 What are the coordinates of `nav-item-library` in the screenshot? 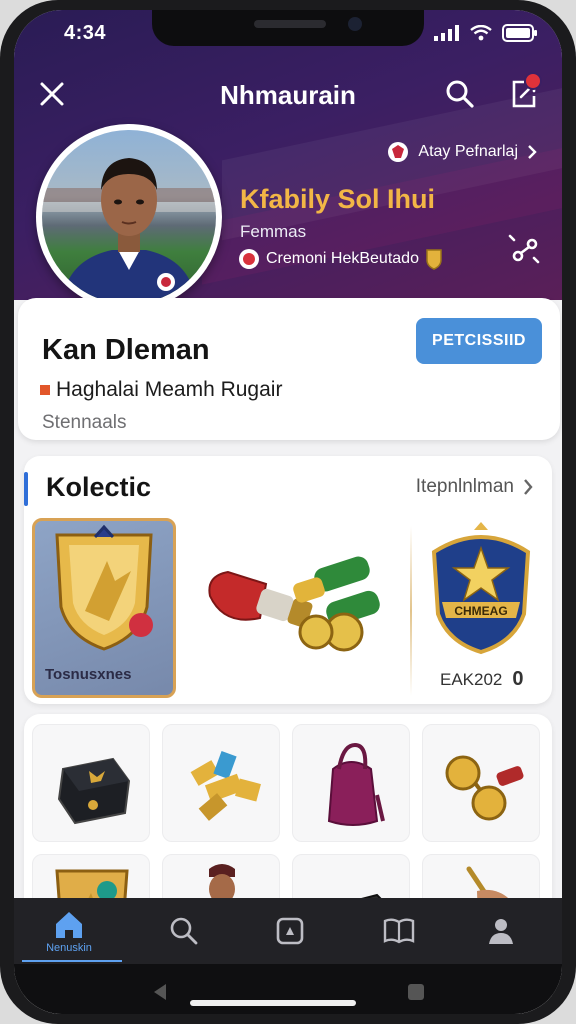 It's located at (399, 931).